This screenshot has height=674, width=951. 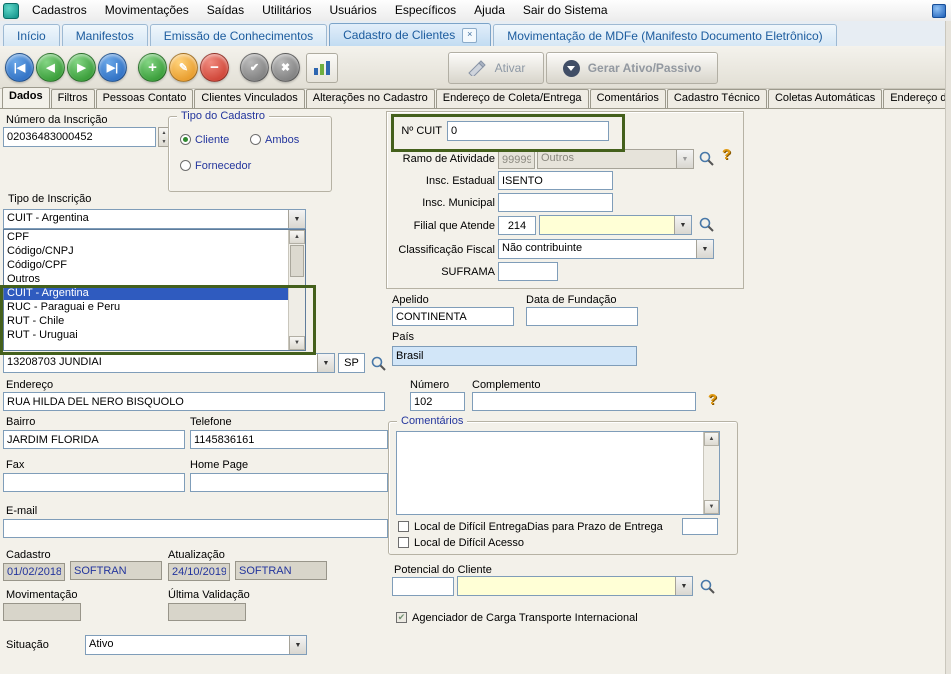 I want to click on situacao-combo: Ativo, so click(x=196, y=645).